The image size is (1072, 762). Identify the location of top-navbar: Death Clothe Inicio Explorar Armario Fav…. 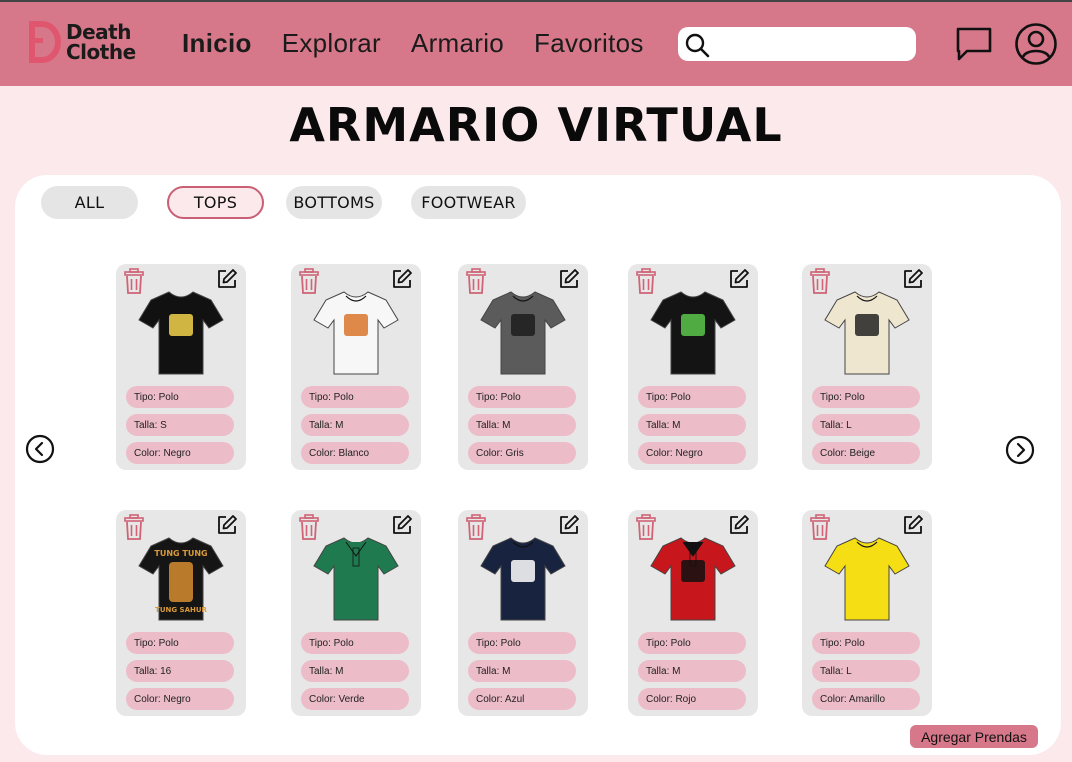
(536, 43).